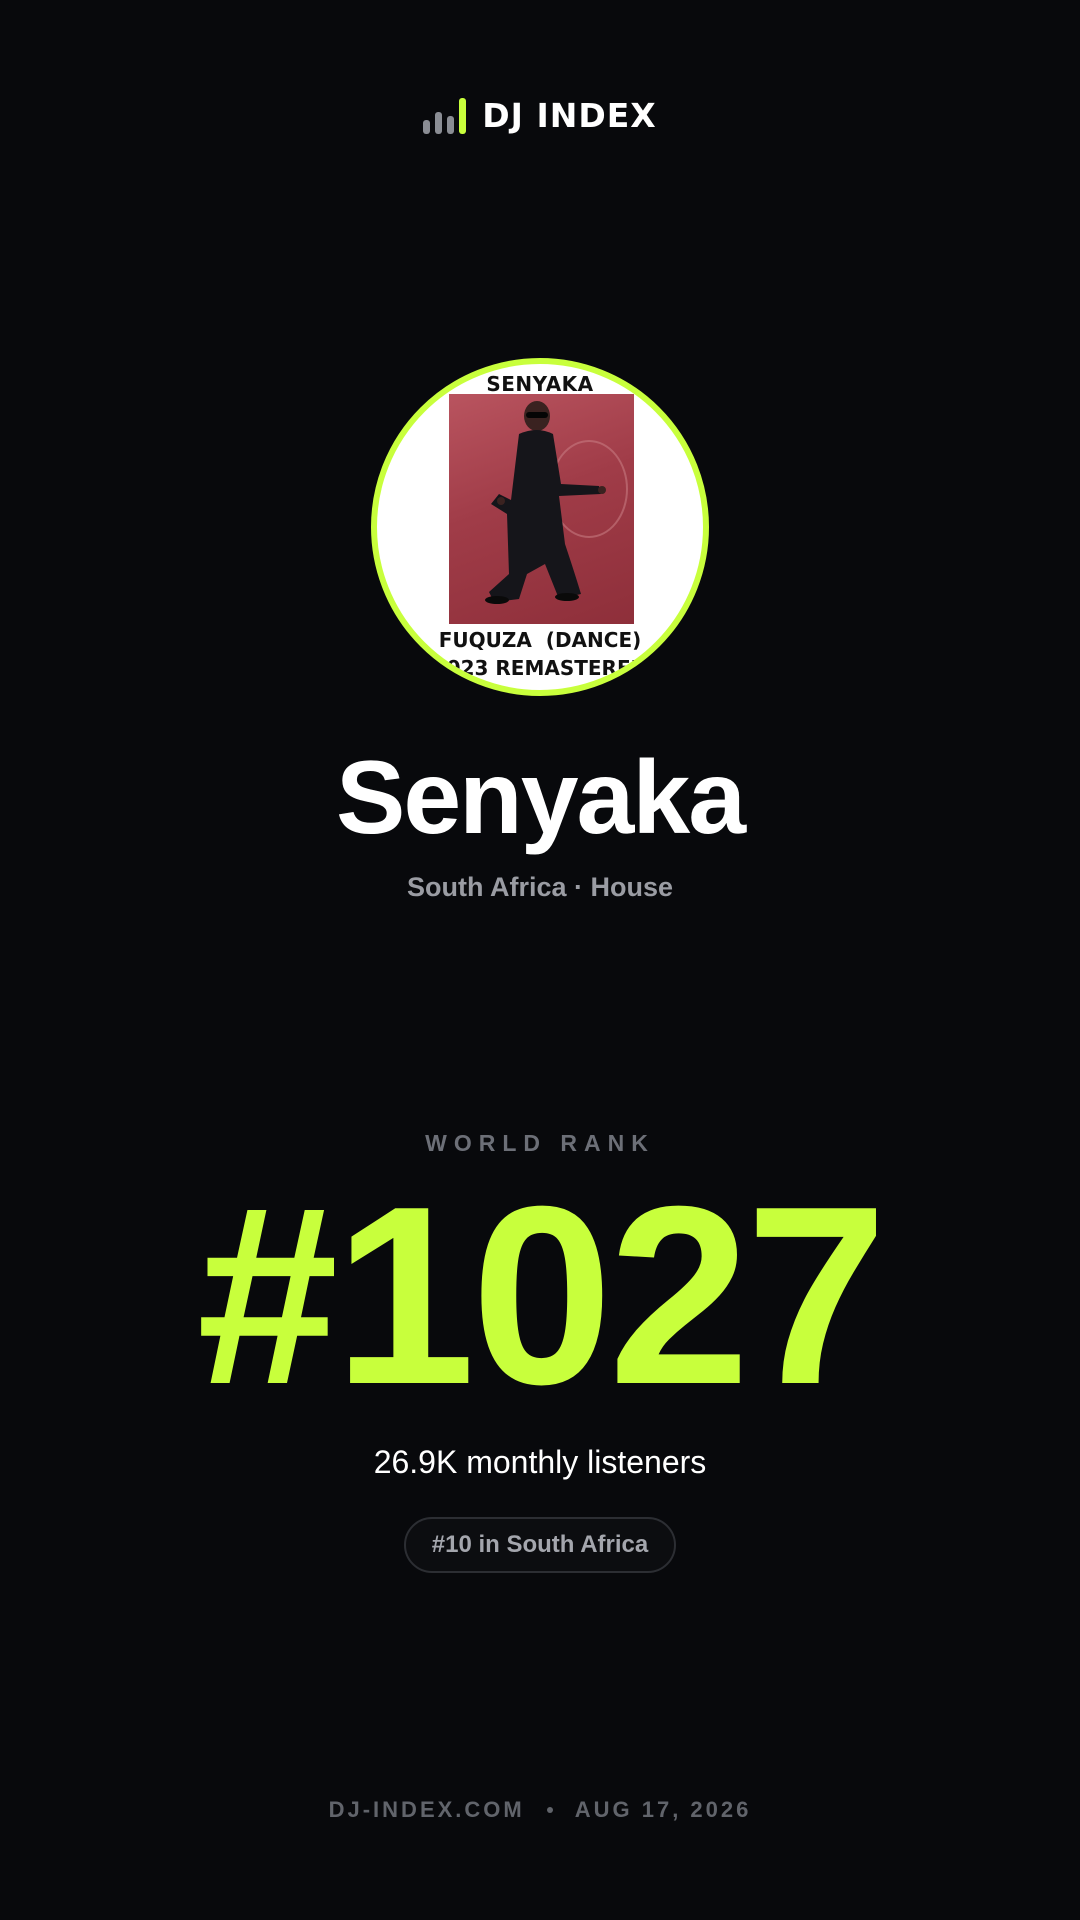  Describe the element at coordinates (540, 668) in the screenshot. I see `cover-edition: 2023 REMASTERED` at that location.